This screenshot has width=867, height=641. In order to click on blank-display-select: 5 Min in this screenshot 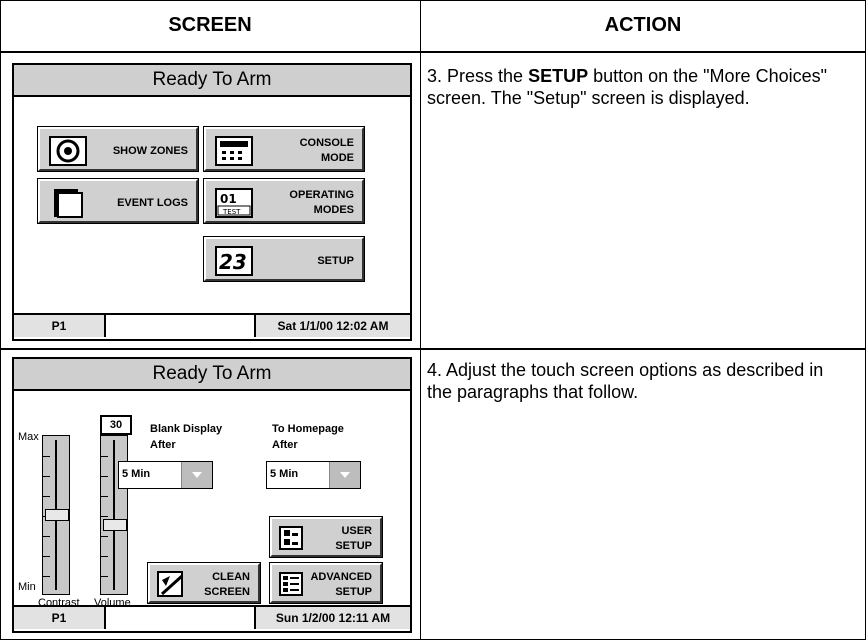, I will do `click(165, 475)`.